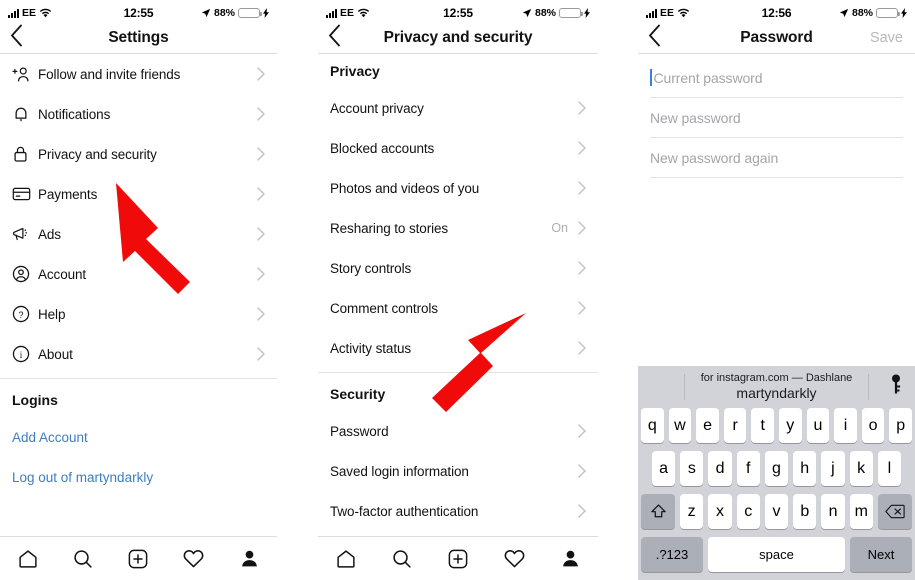 This screenshot has width=915, height=580. What do you see at coordinates (748, 511) in the screenshot?
I see `key-c: c` at bounding box center [748, 511].